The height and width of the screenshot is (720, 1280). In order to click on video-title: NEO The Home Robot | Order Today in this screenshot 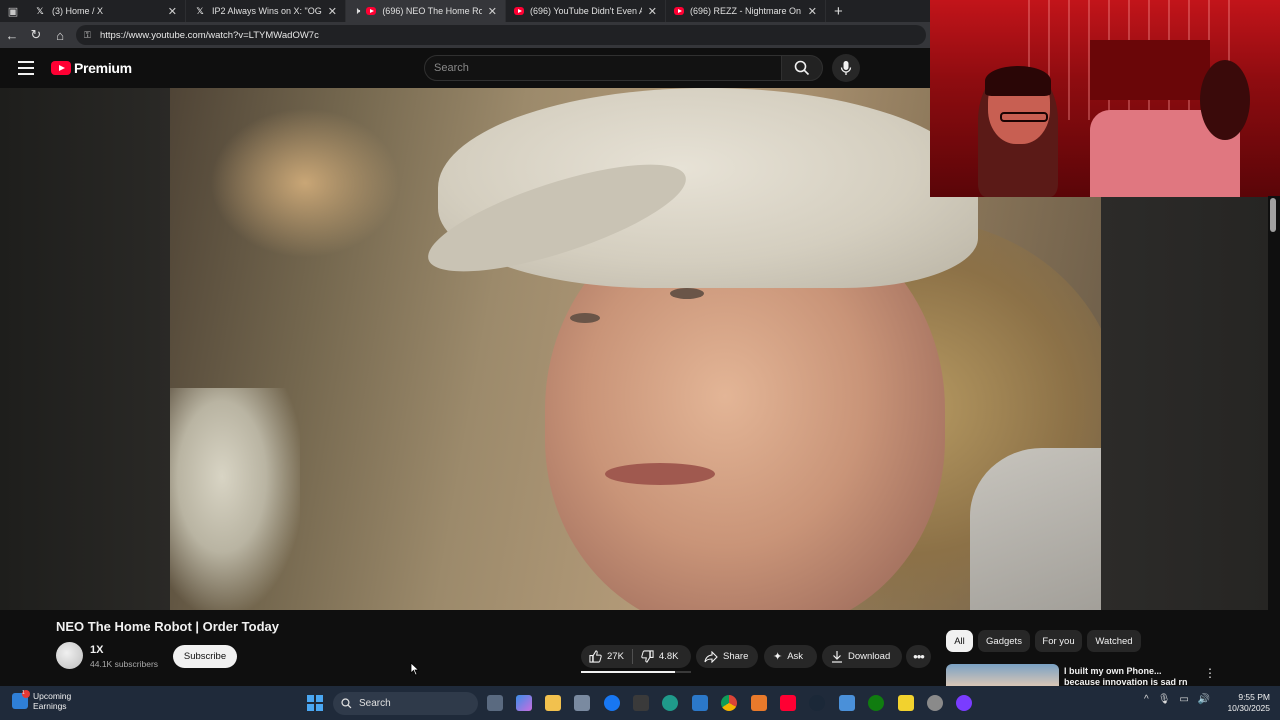, I will do `click(167, 626)`.